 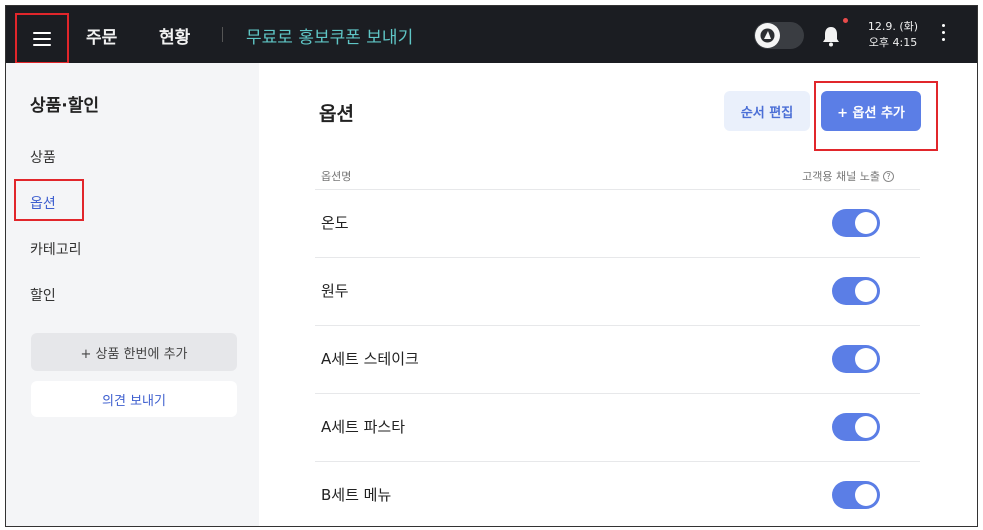 I want to click on help-circle-icon: ?, so click(x=888, y=176).